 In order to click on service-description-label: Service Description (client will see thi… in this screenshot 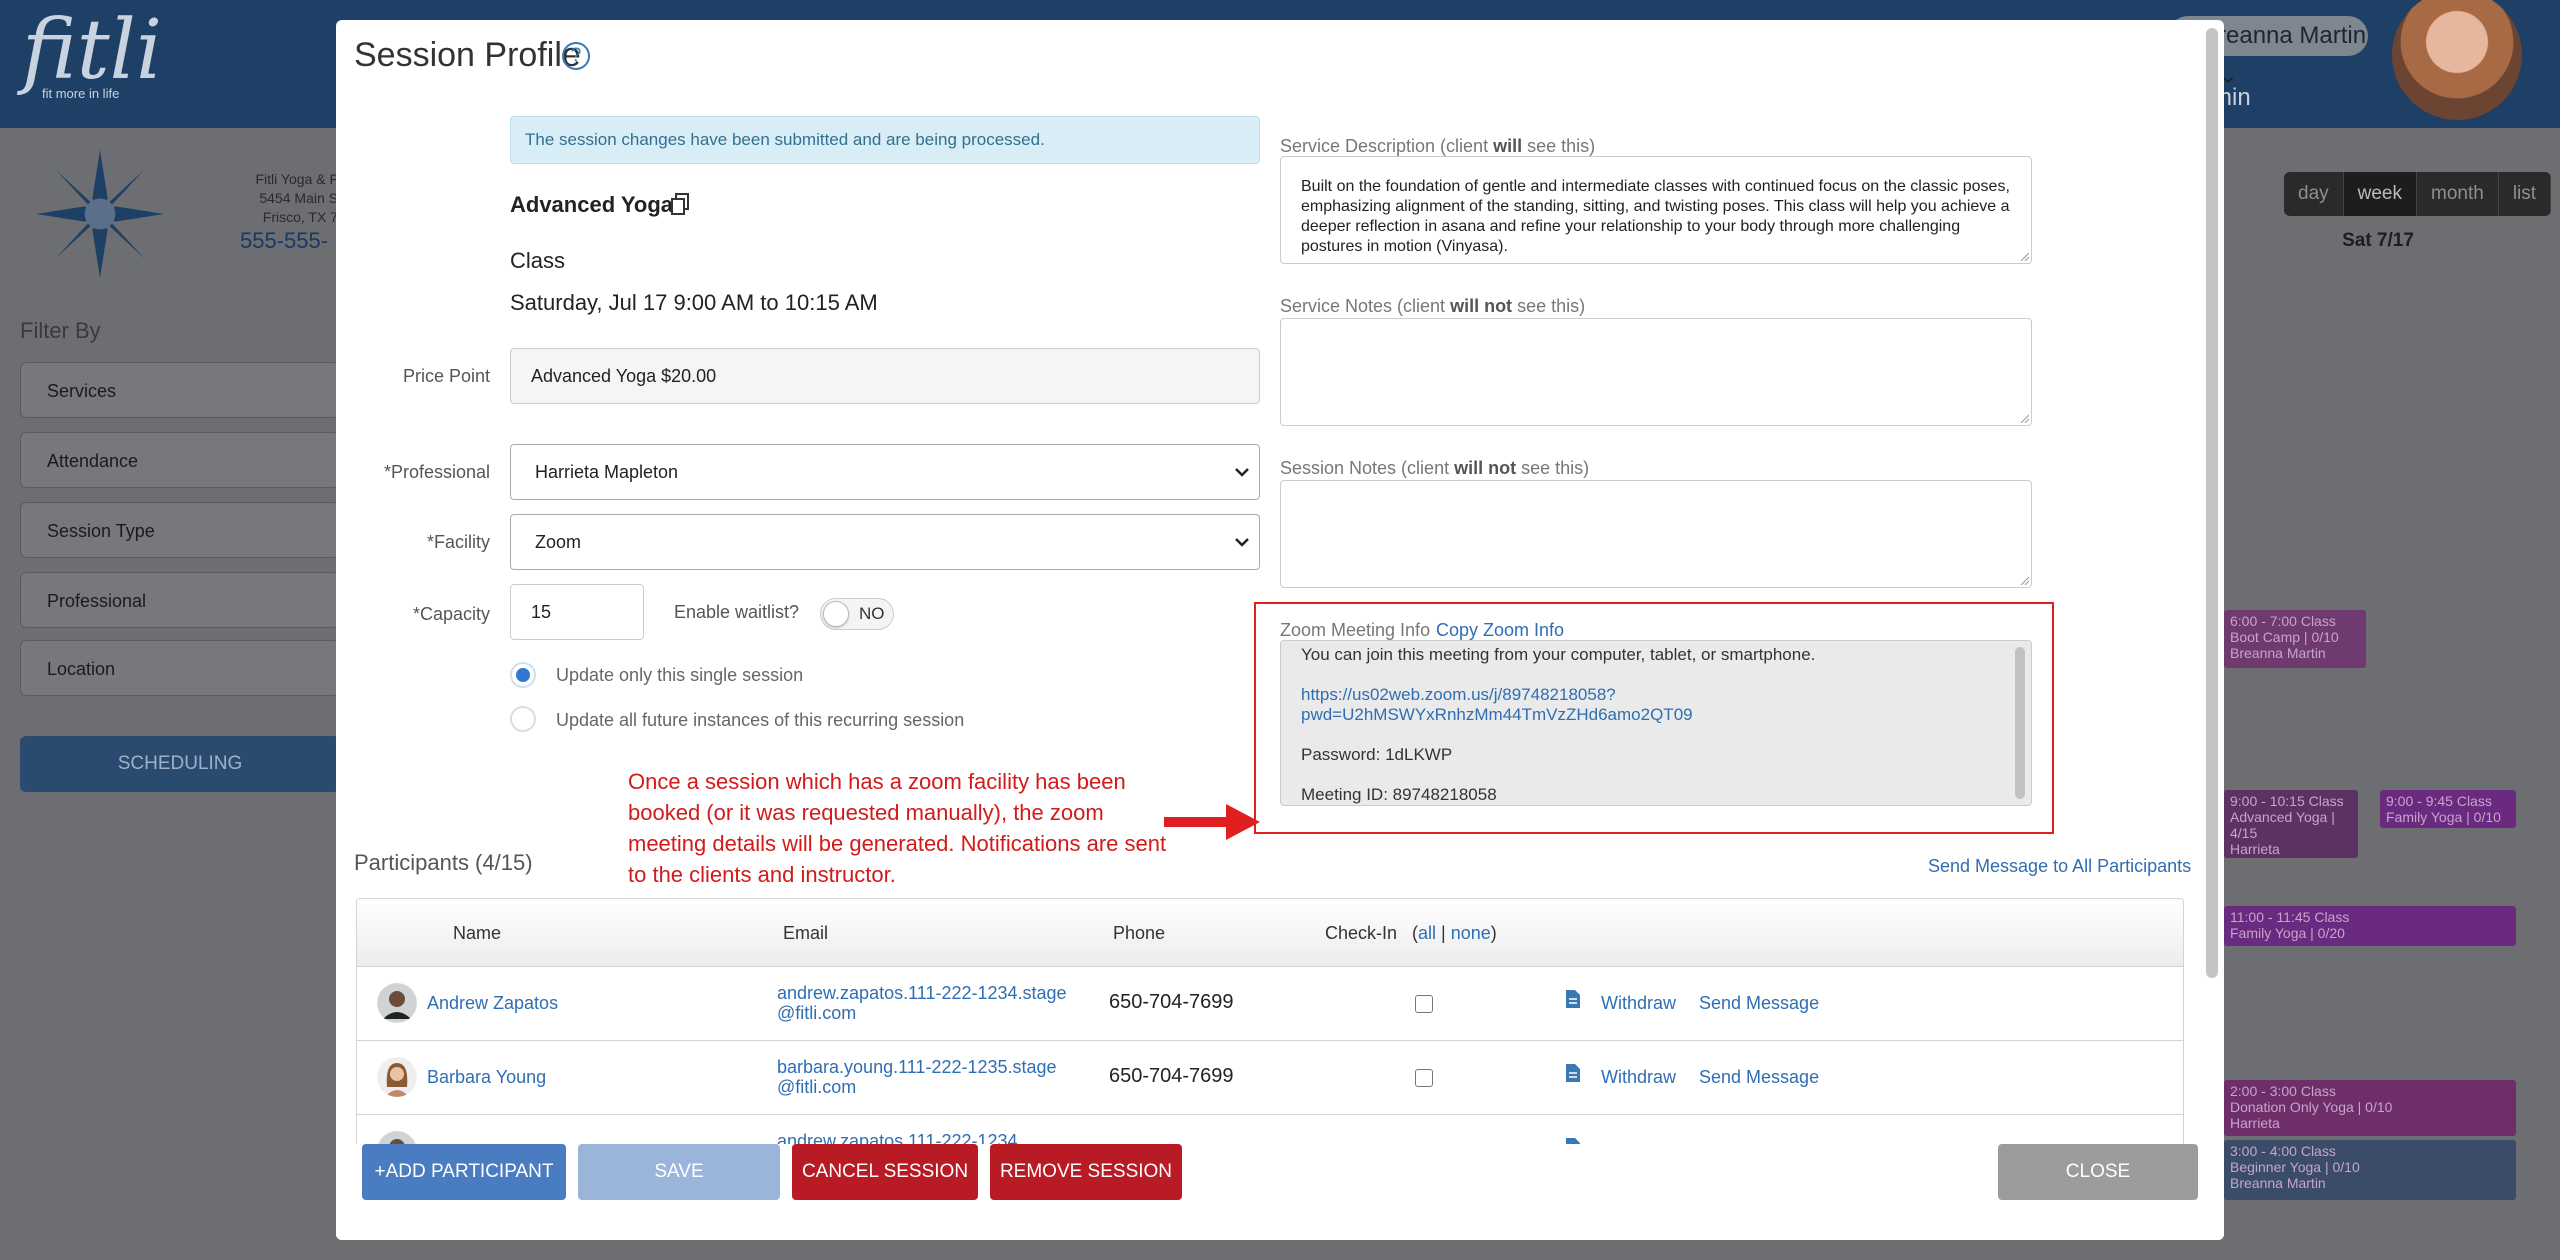, I will do `click(1438, 146)`.